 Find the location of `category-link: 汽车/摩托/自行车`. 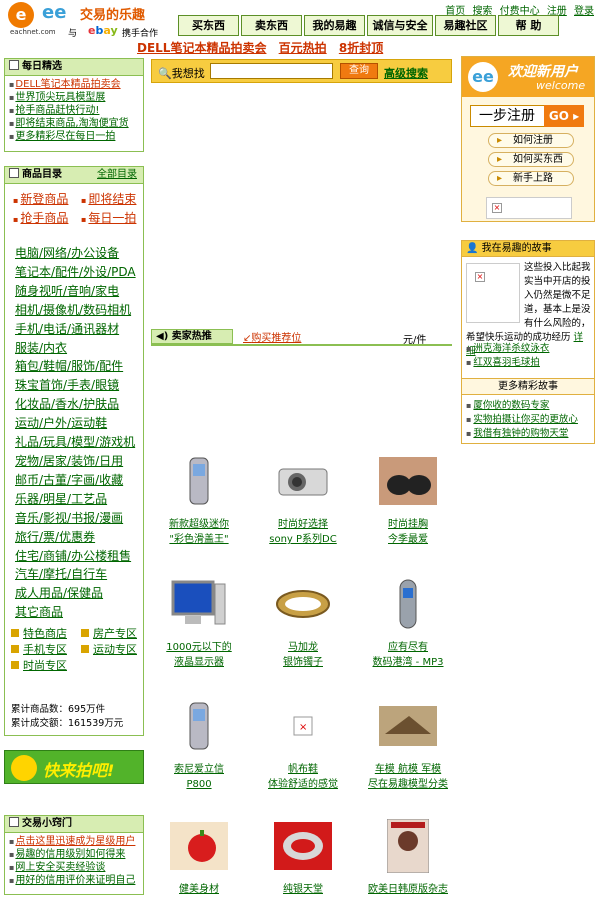

category-link: 汽车/摩托/自行车 is located at coordinates (79, 574).